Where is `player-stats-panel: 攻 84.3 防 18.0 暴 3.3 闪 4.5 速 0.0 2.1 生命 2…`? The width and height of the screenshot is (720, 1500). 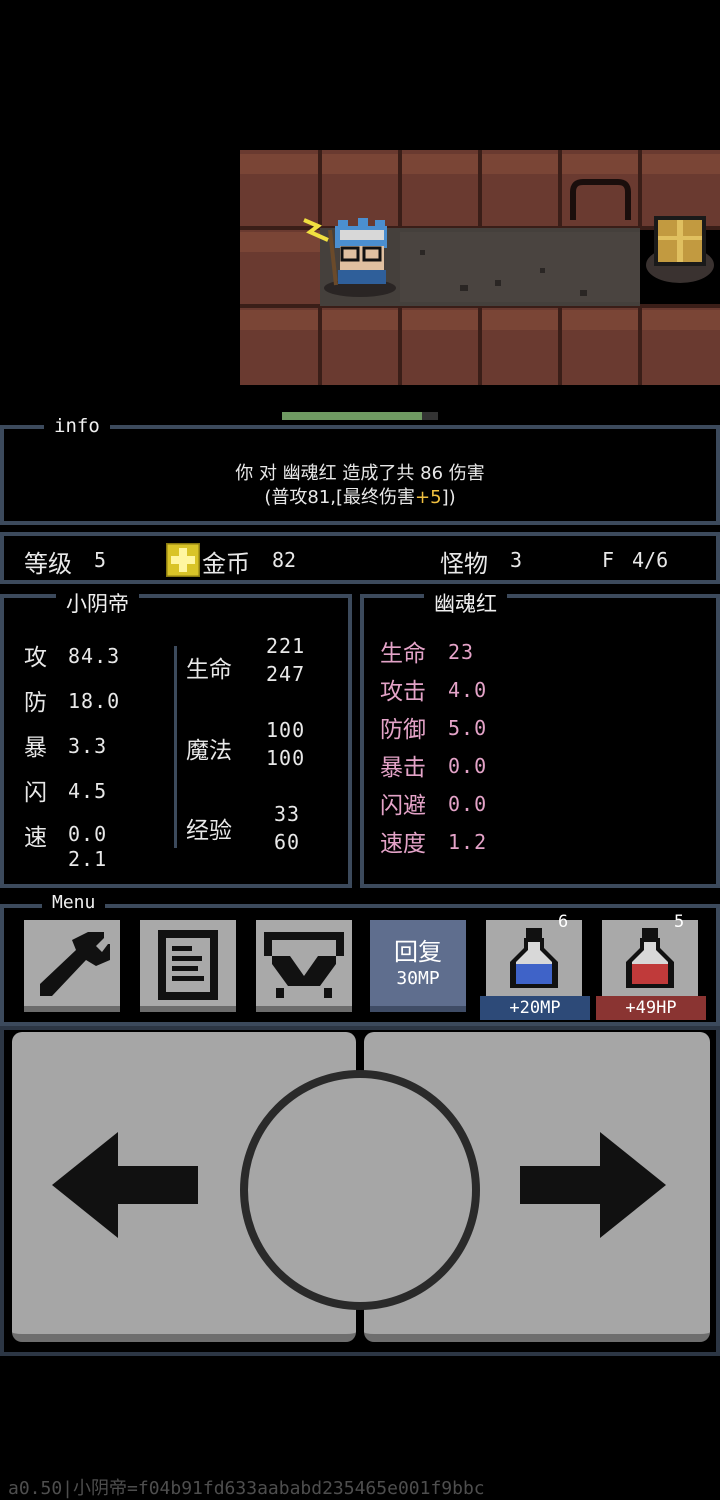 player-stats-panel: 攻 84.3 防 18.0 暴 3.3 闪 4.5 速 0.0 2.1 生命 2… is located at coordinates (176, 741).